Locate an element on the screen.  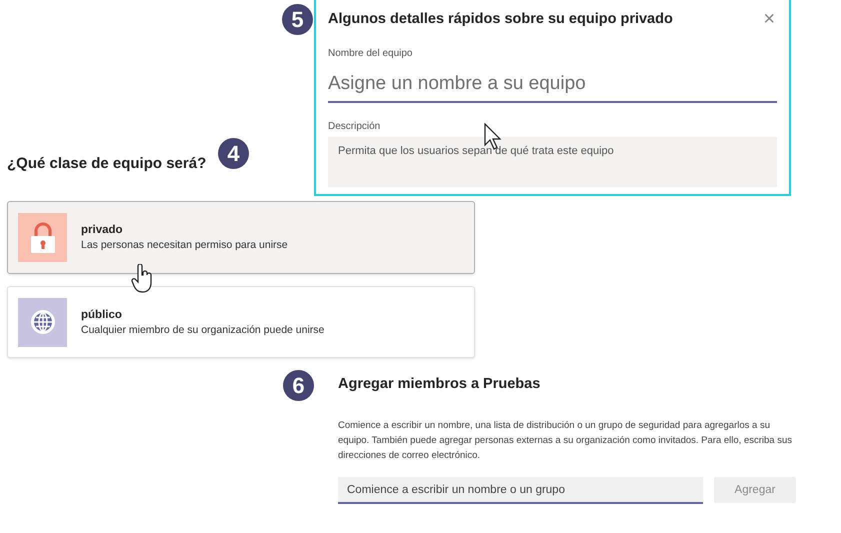
step-badge: 5 is located at coordinates (297, 19).